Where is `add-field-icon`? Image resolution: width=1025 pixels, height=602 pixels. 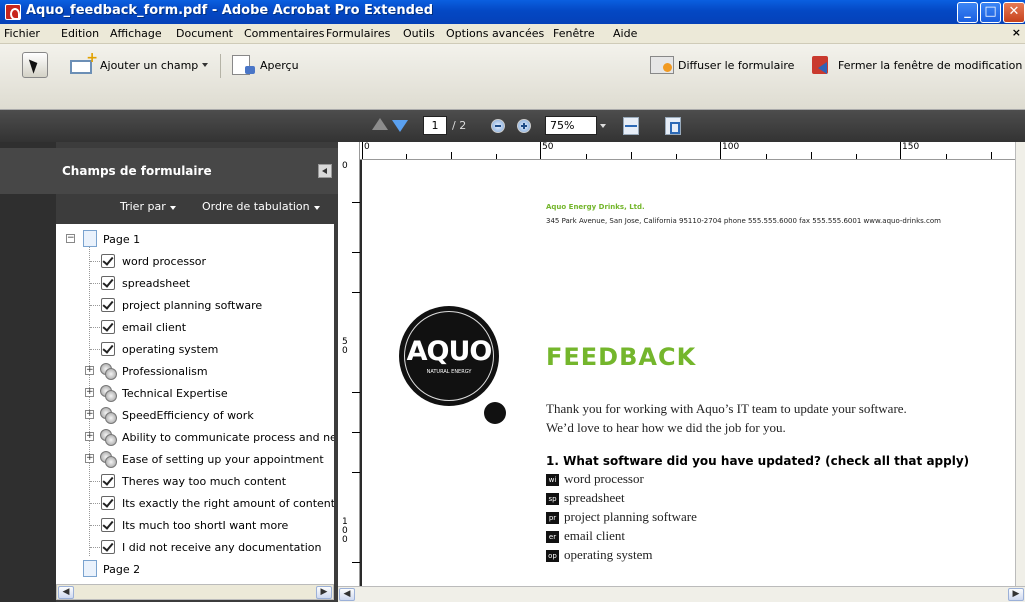
add-field-icon is located at coordinates (84, 62).